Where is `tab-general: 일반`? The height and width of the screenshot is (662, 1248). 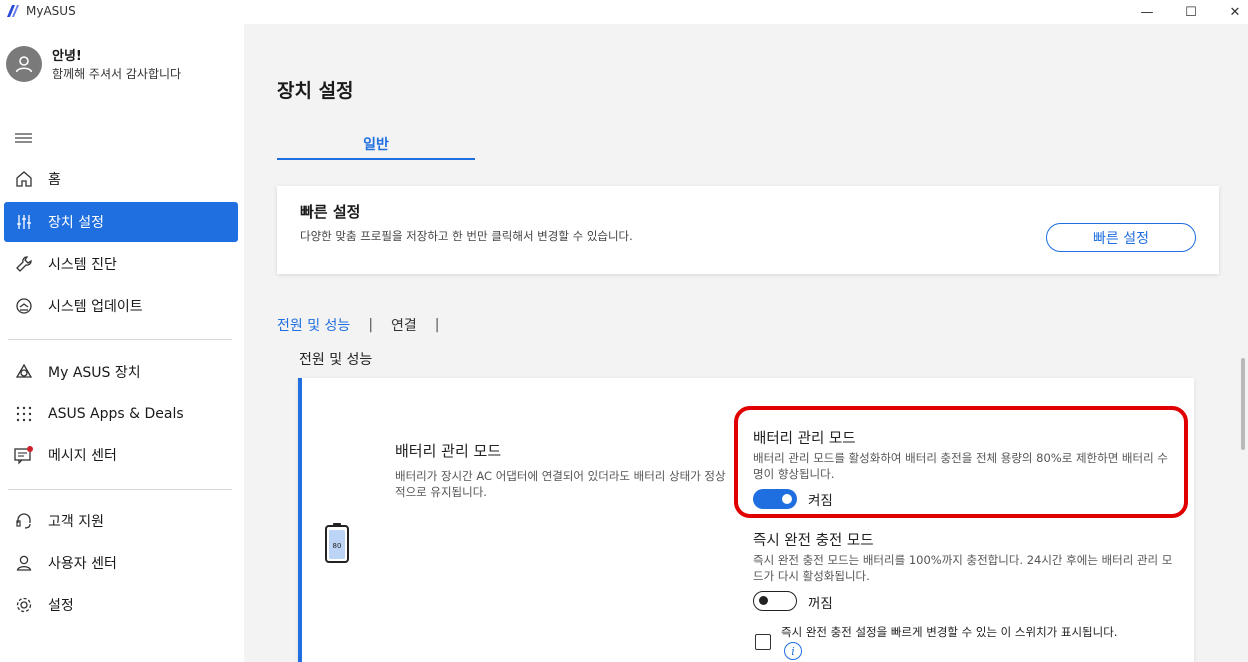
tab-general: 일반 is located at coordinates (376, 147).